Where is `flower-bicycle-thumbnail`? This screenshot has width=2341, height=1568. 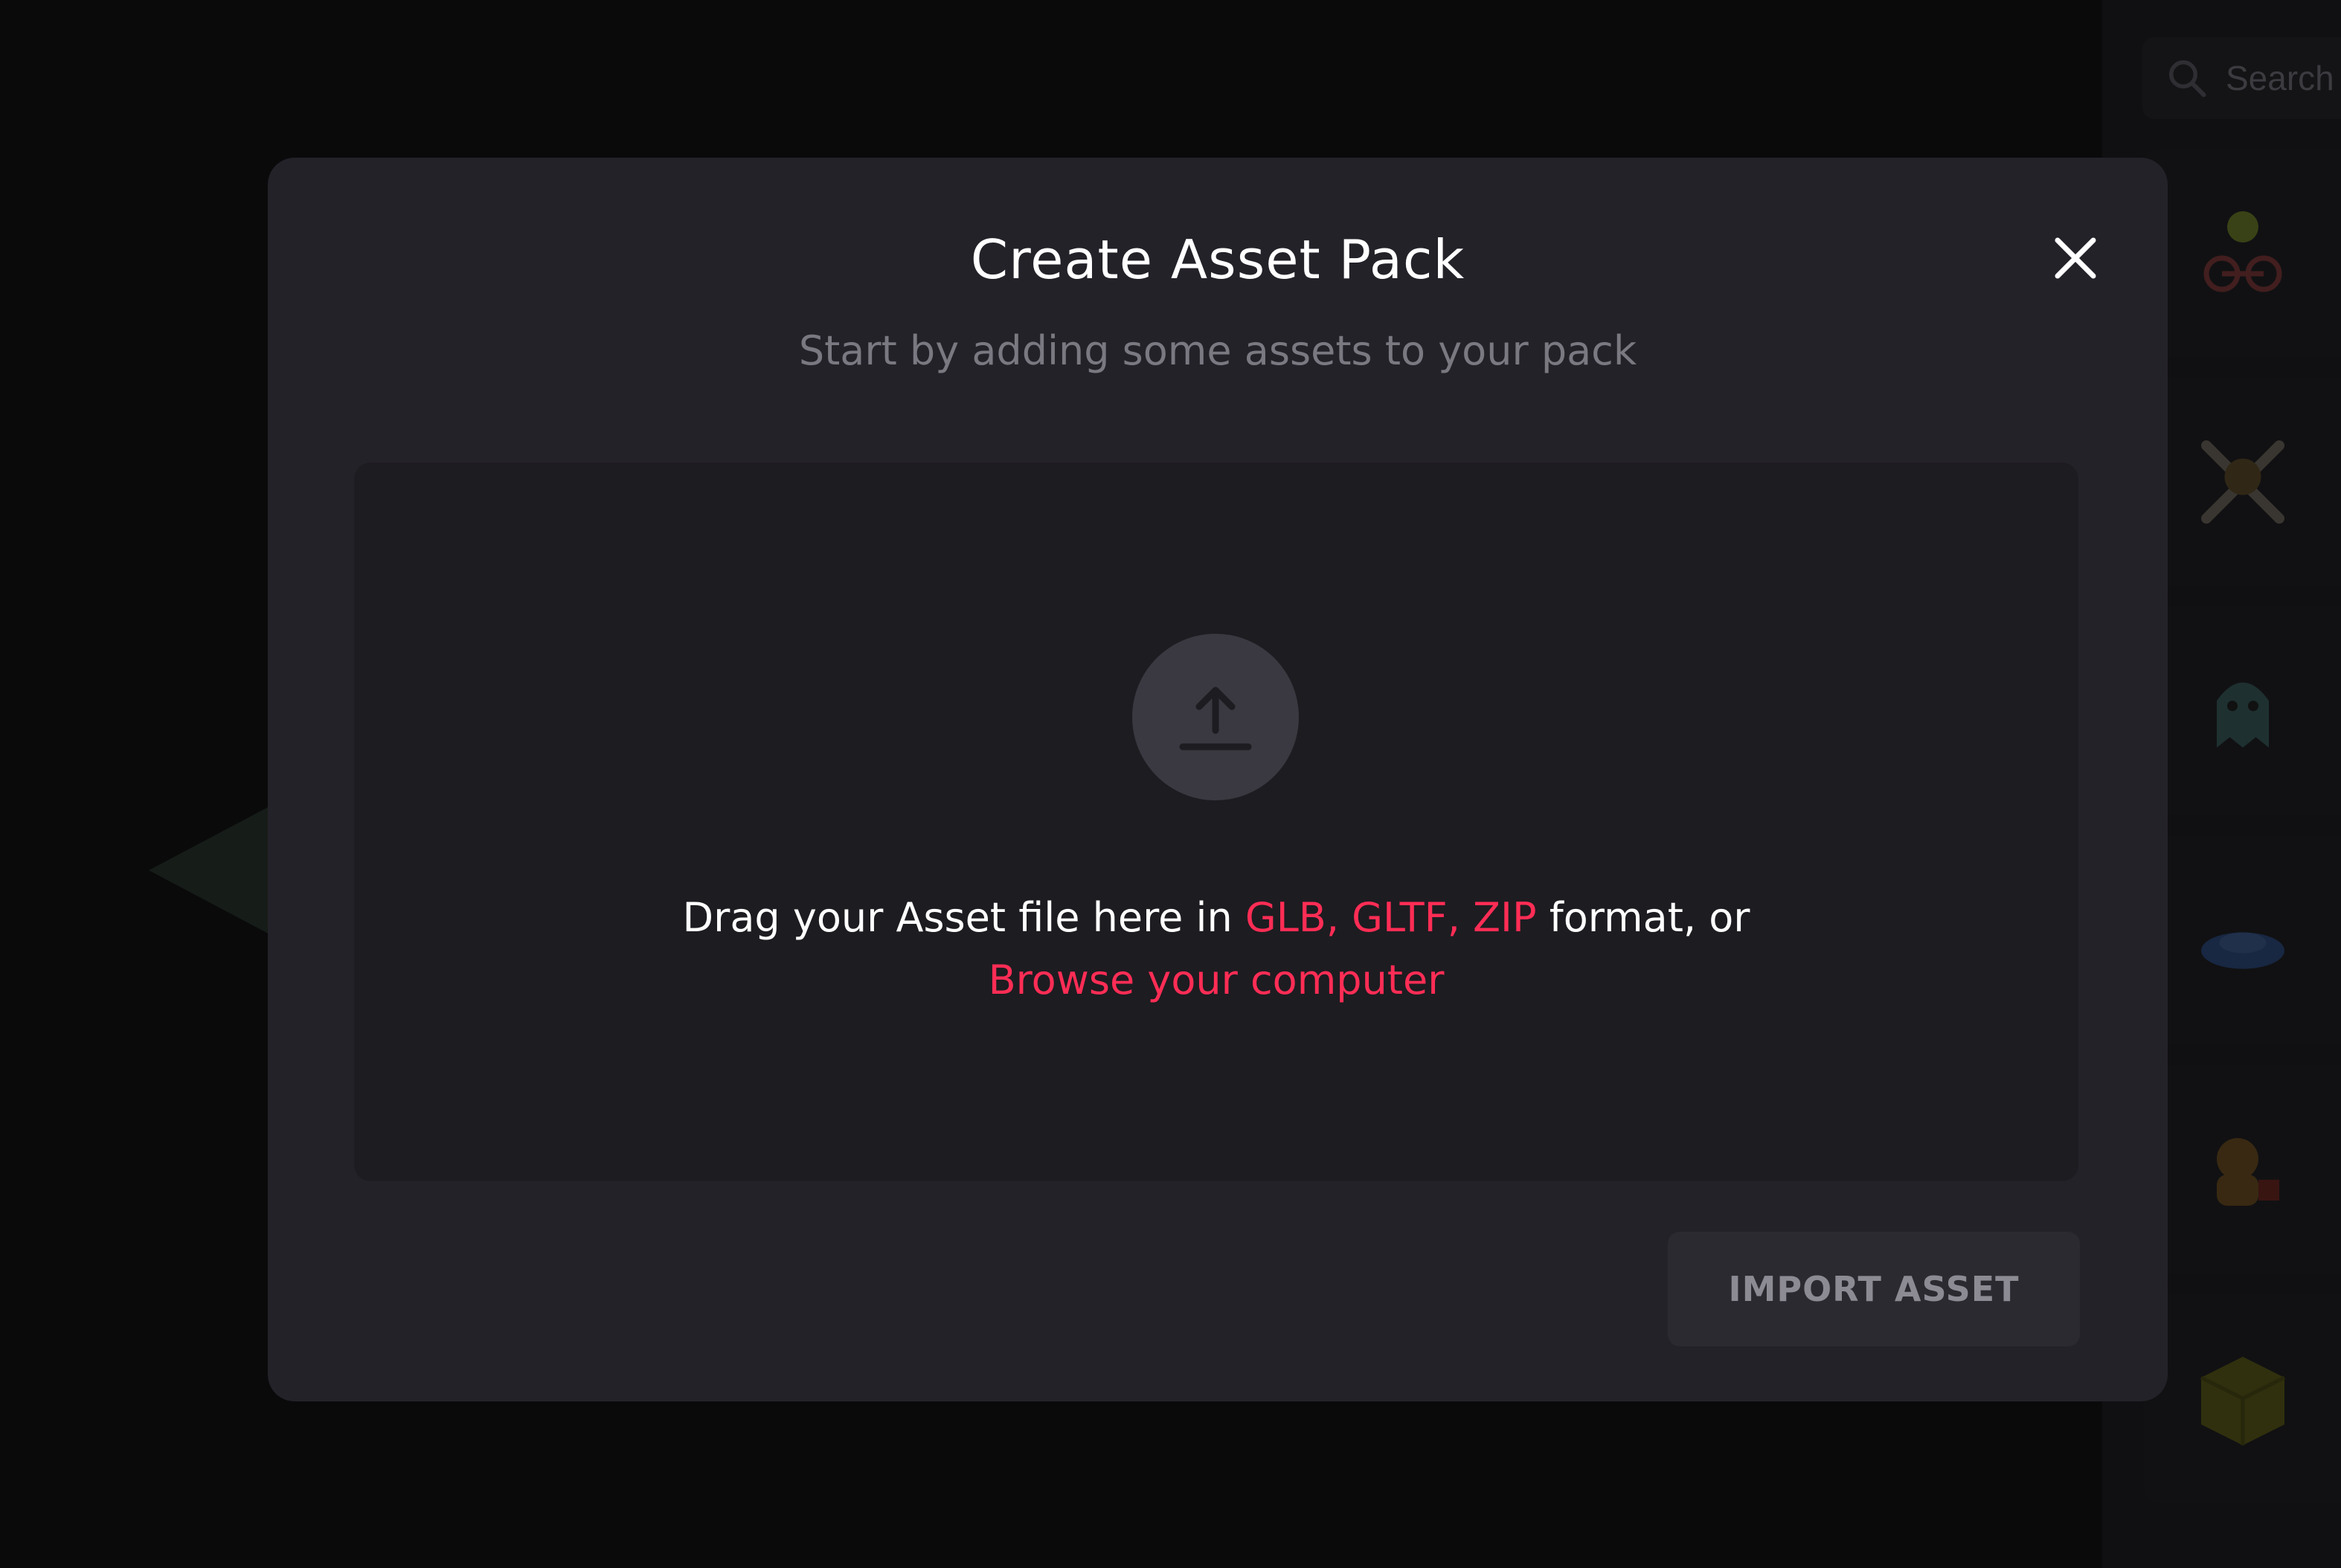 flower-bicycle-thumbnail is located at coordinates (2242, 252).